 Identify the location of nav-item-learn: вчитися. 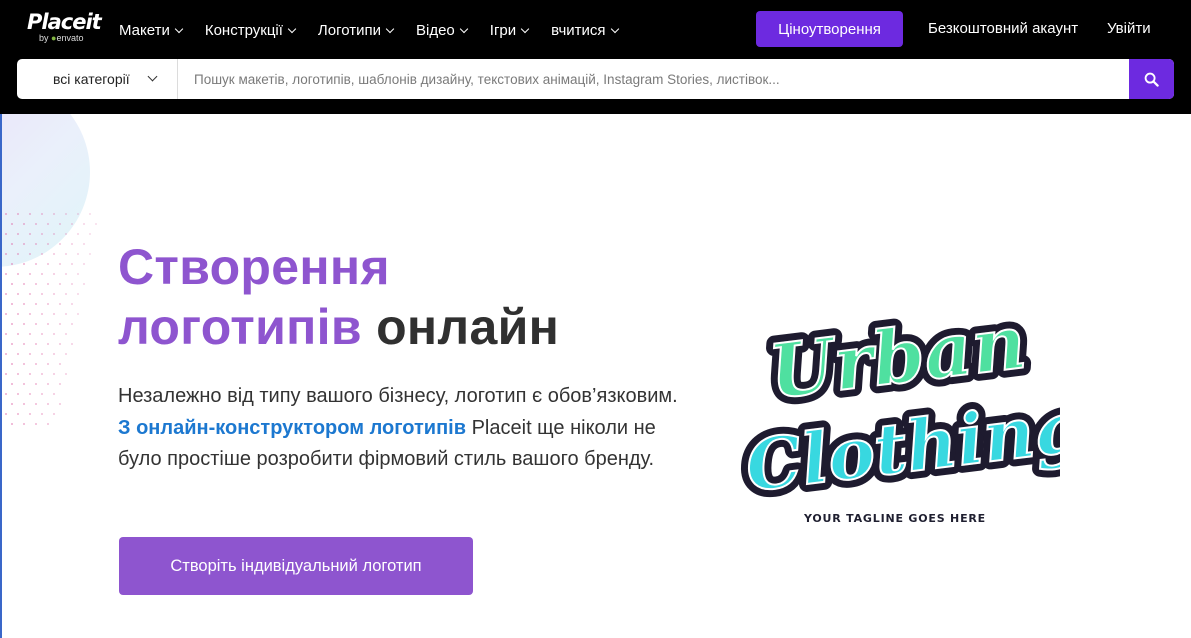
(585, 30).